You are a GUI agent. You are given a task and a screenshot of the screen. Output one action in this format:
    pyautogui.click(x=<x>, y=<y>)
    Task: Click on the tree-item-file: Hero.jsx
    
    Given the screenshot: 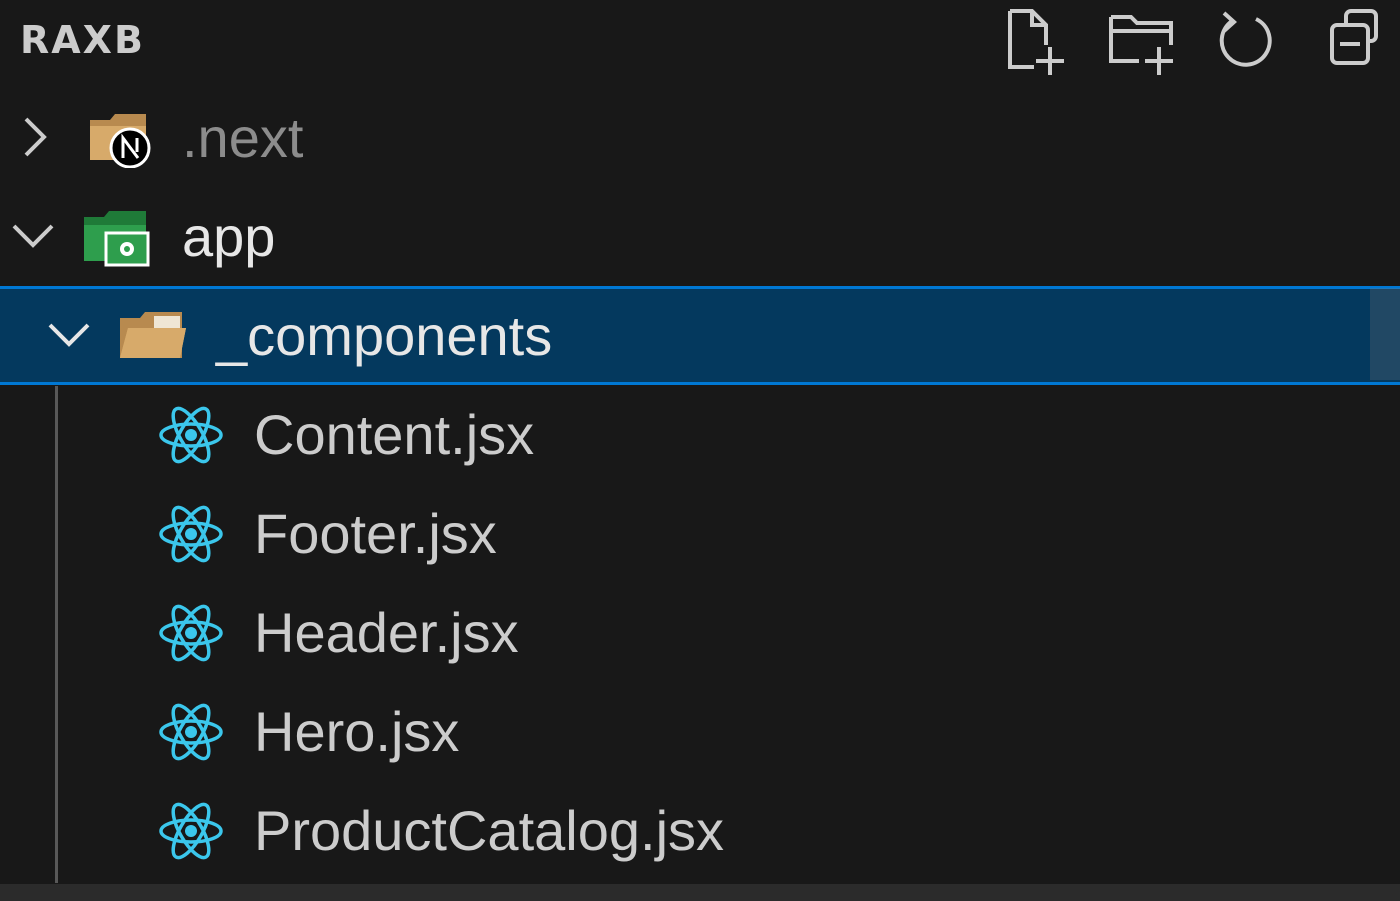 What is the action you would take?
    pyautogui.click(x=700, y=731)
    